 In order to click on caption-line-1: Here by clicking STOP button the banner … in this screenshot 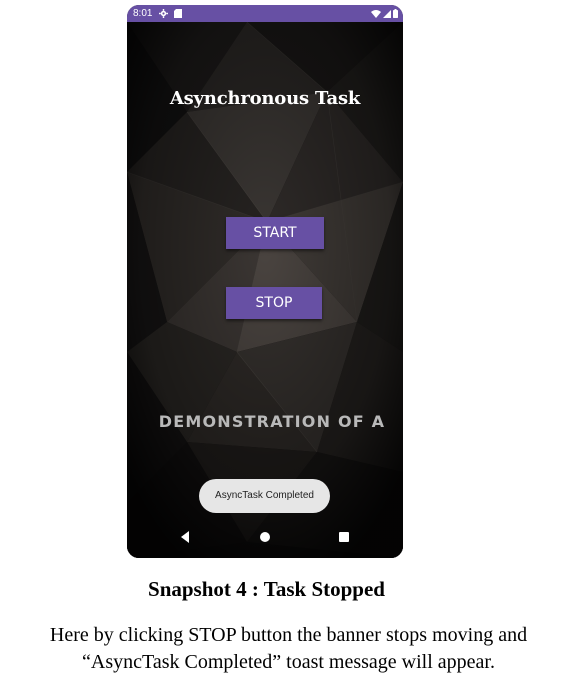, I will do `click(288, 635)`.